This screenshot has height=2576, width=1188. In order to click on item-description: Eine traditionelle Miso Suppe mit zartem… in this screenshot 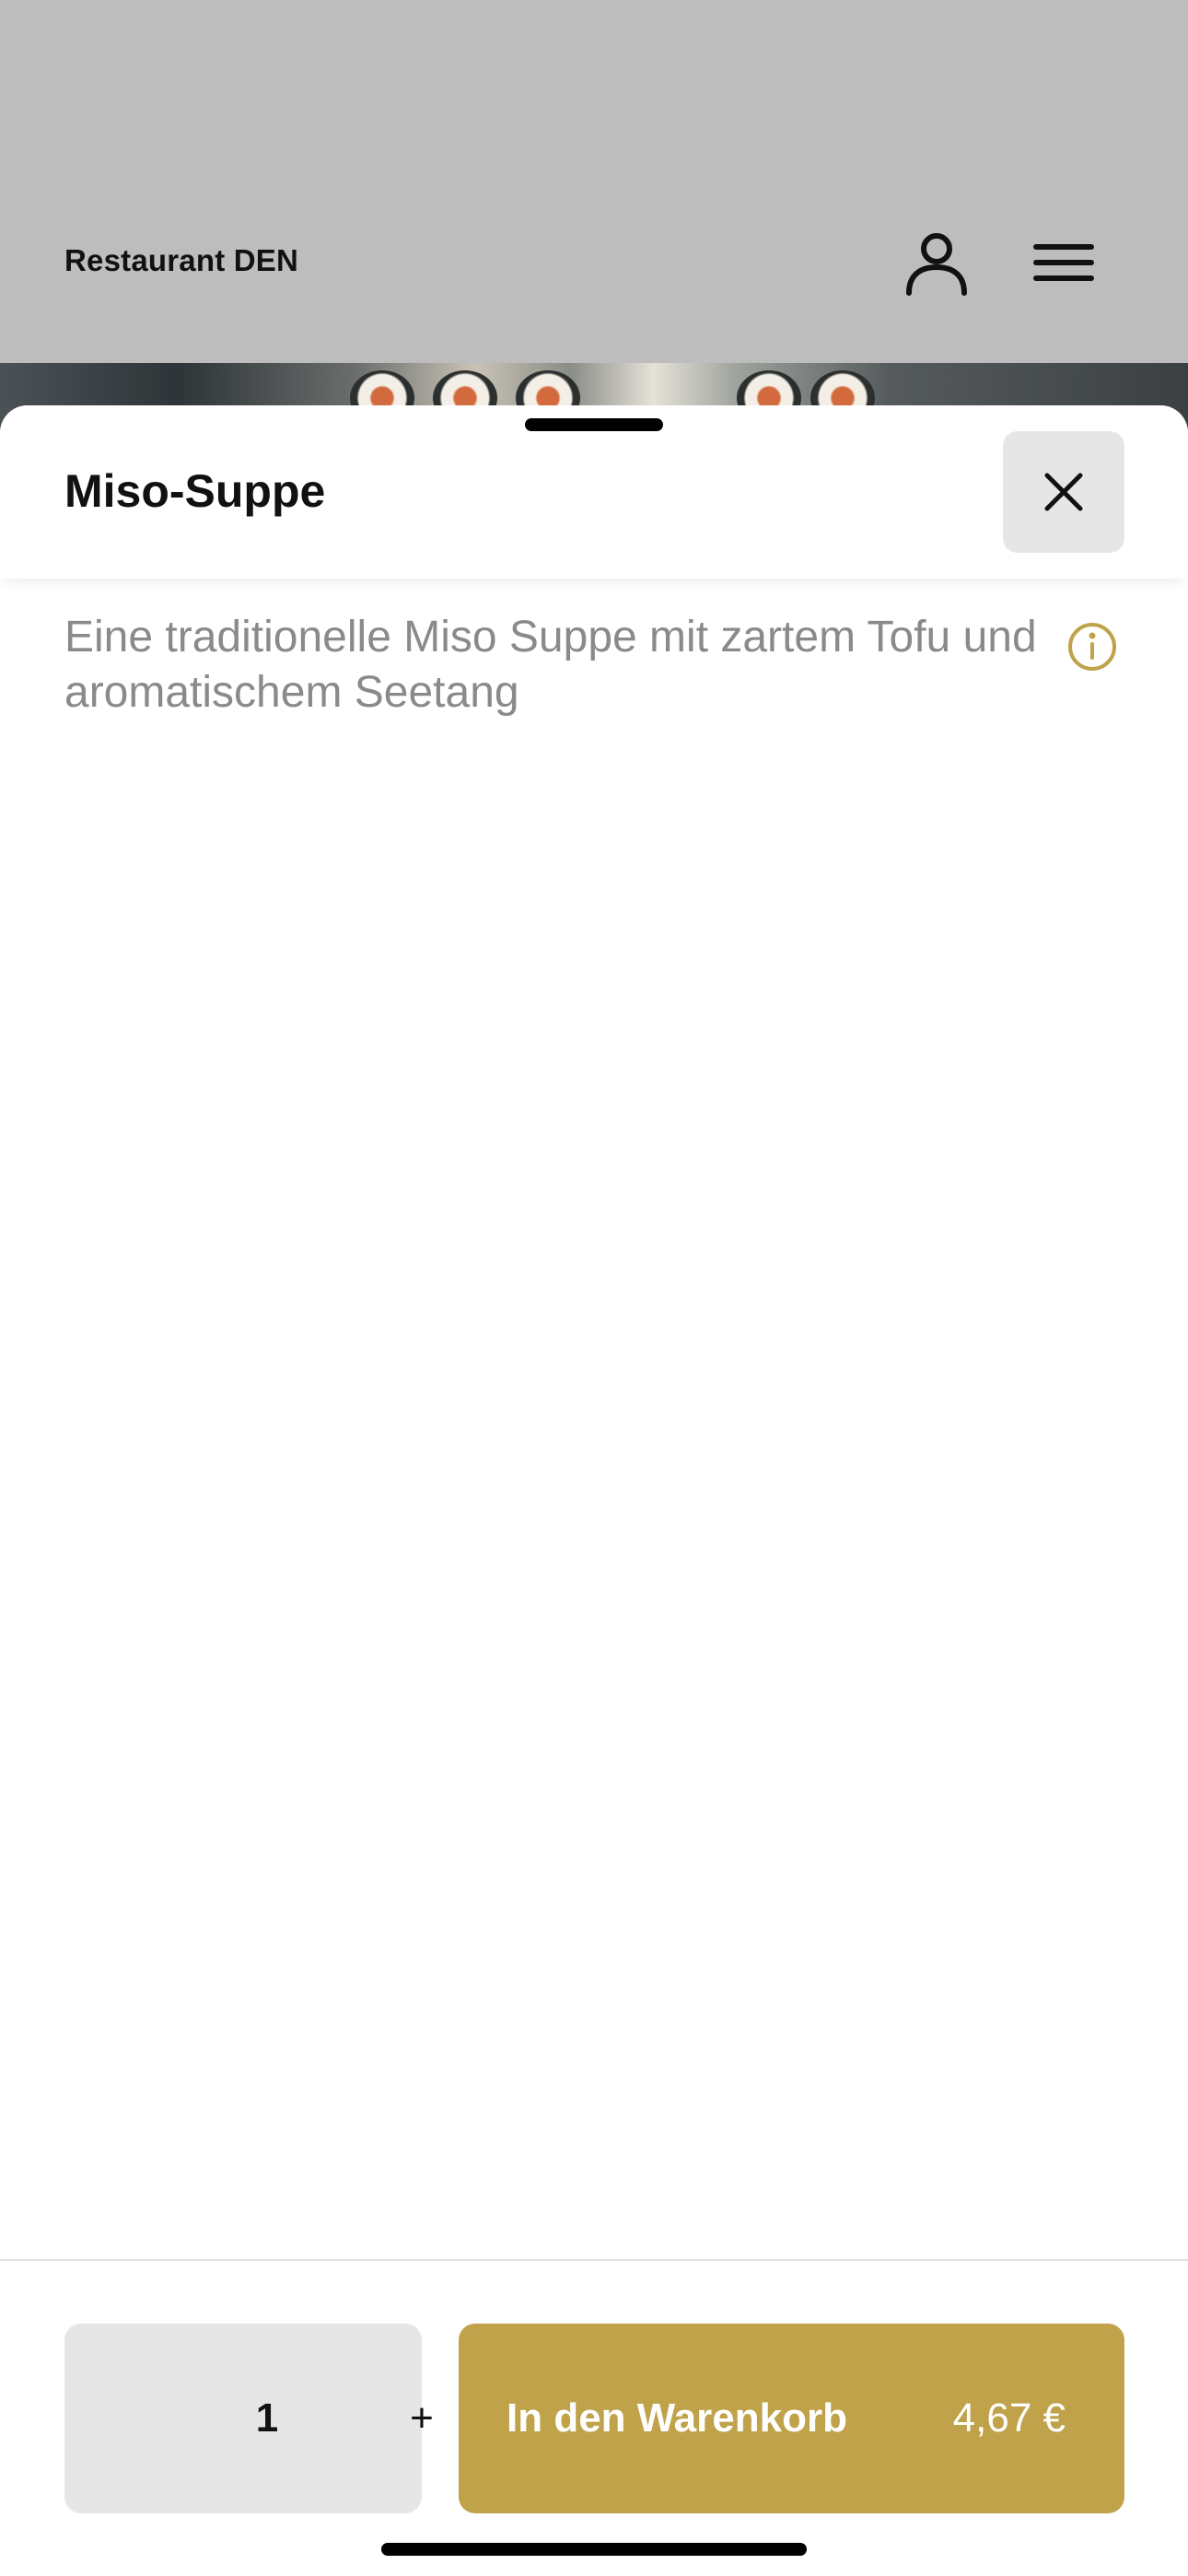, I will do `click(550, 665)`.